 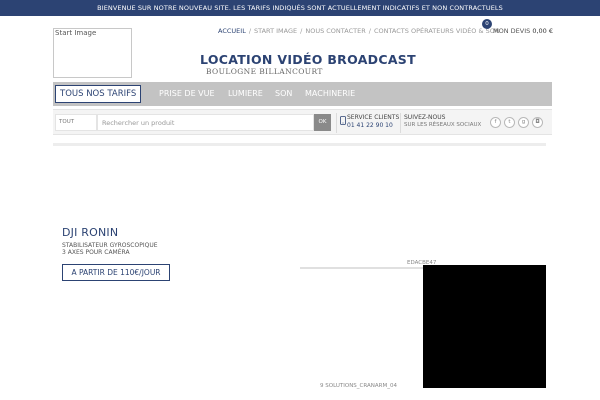 I want to click on service-phone-number: 01 41 22 90 10, so click(x=370, y=125).